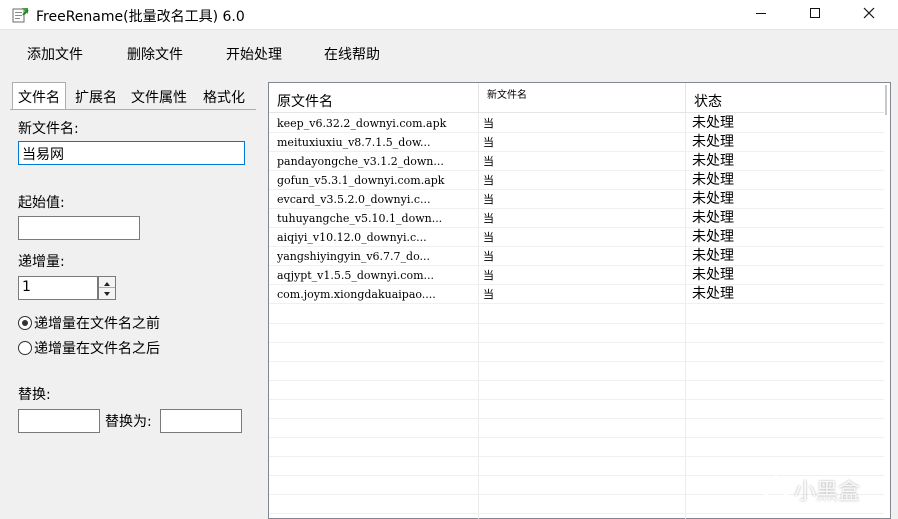  What do you see at coordinates (34, 395) in the screenshot?
I see `replace-label: 替换:` at bounding box center [34, 395].